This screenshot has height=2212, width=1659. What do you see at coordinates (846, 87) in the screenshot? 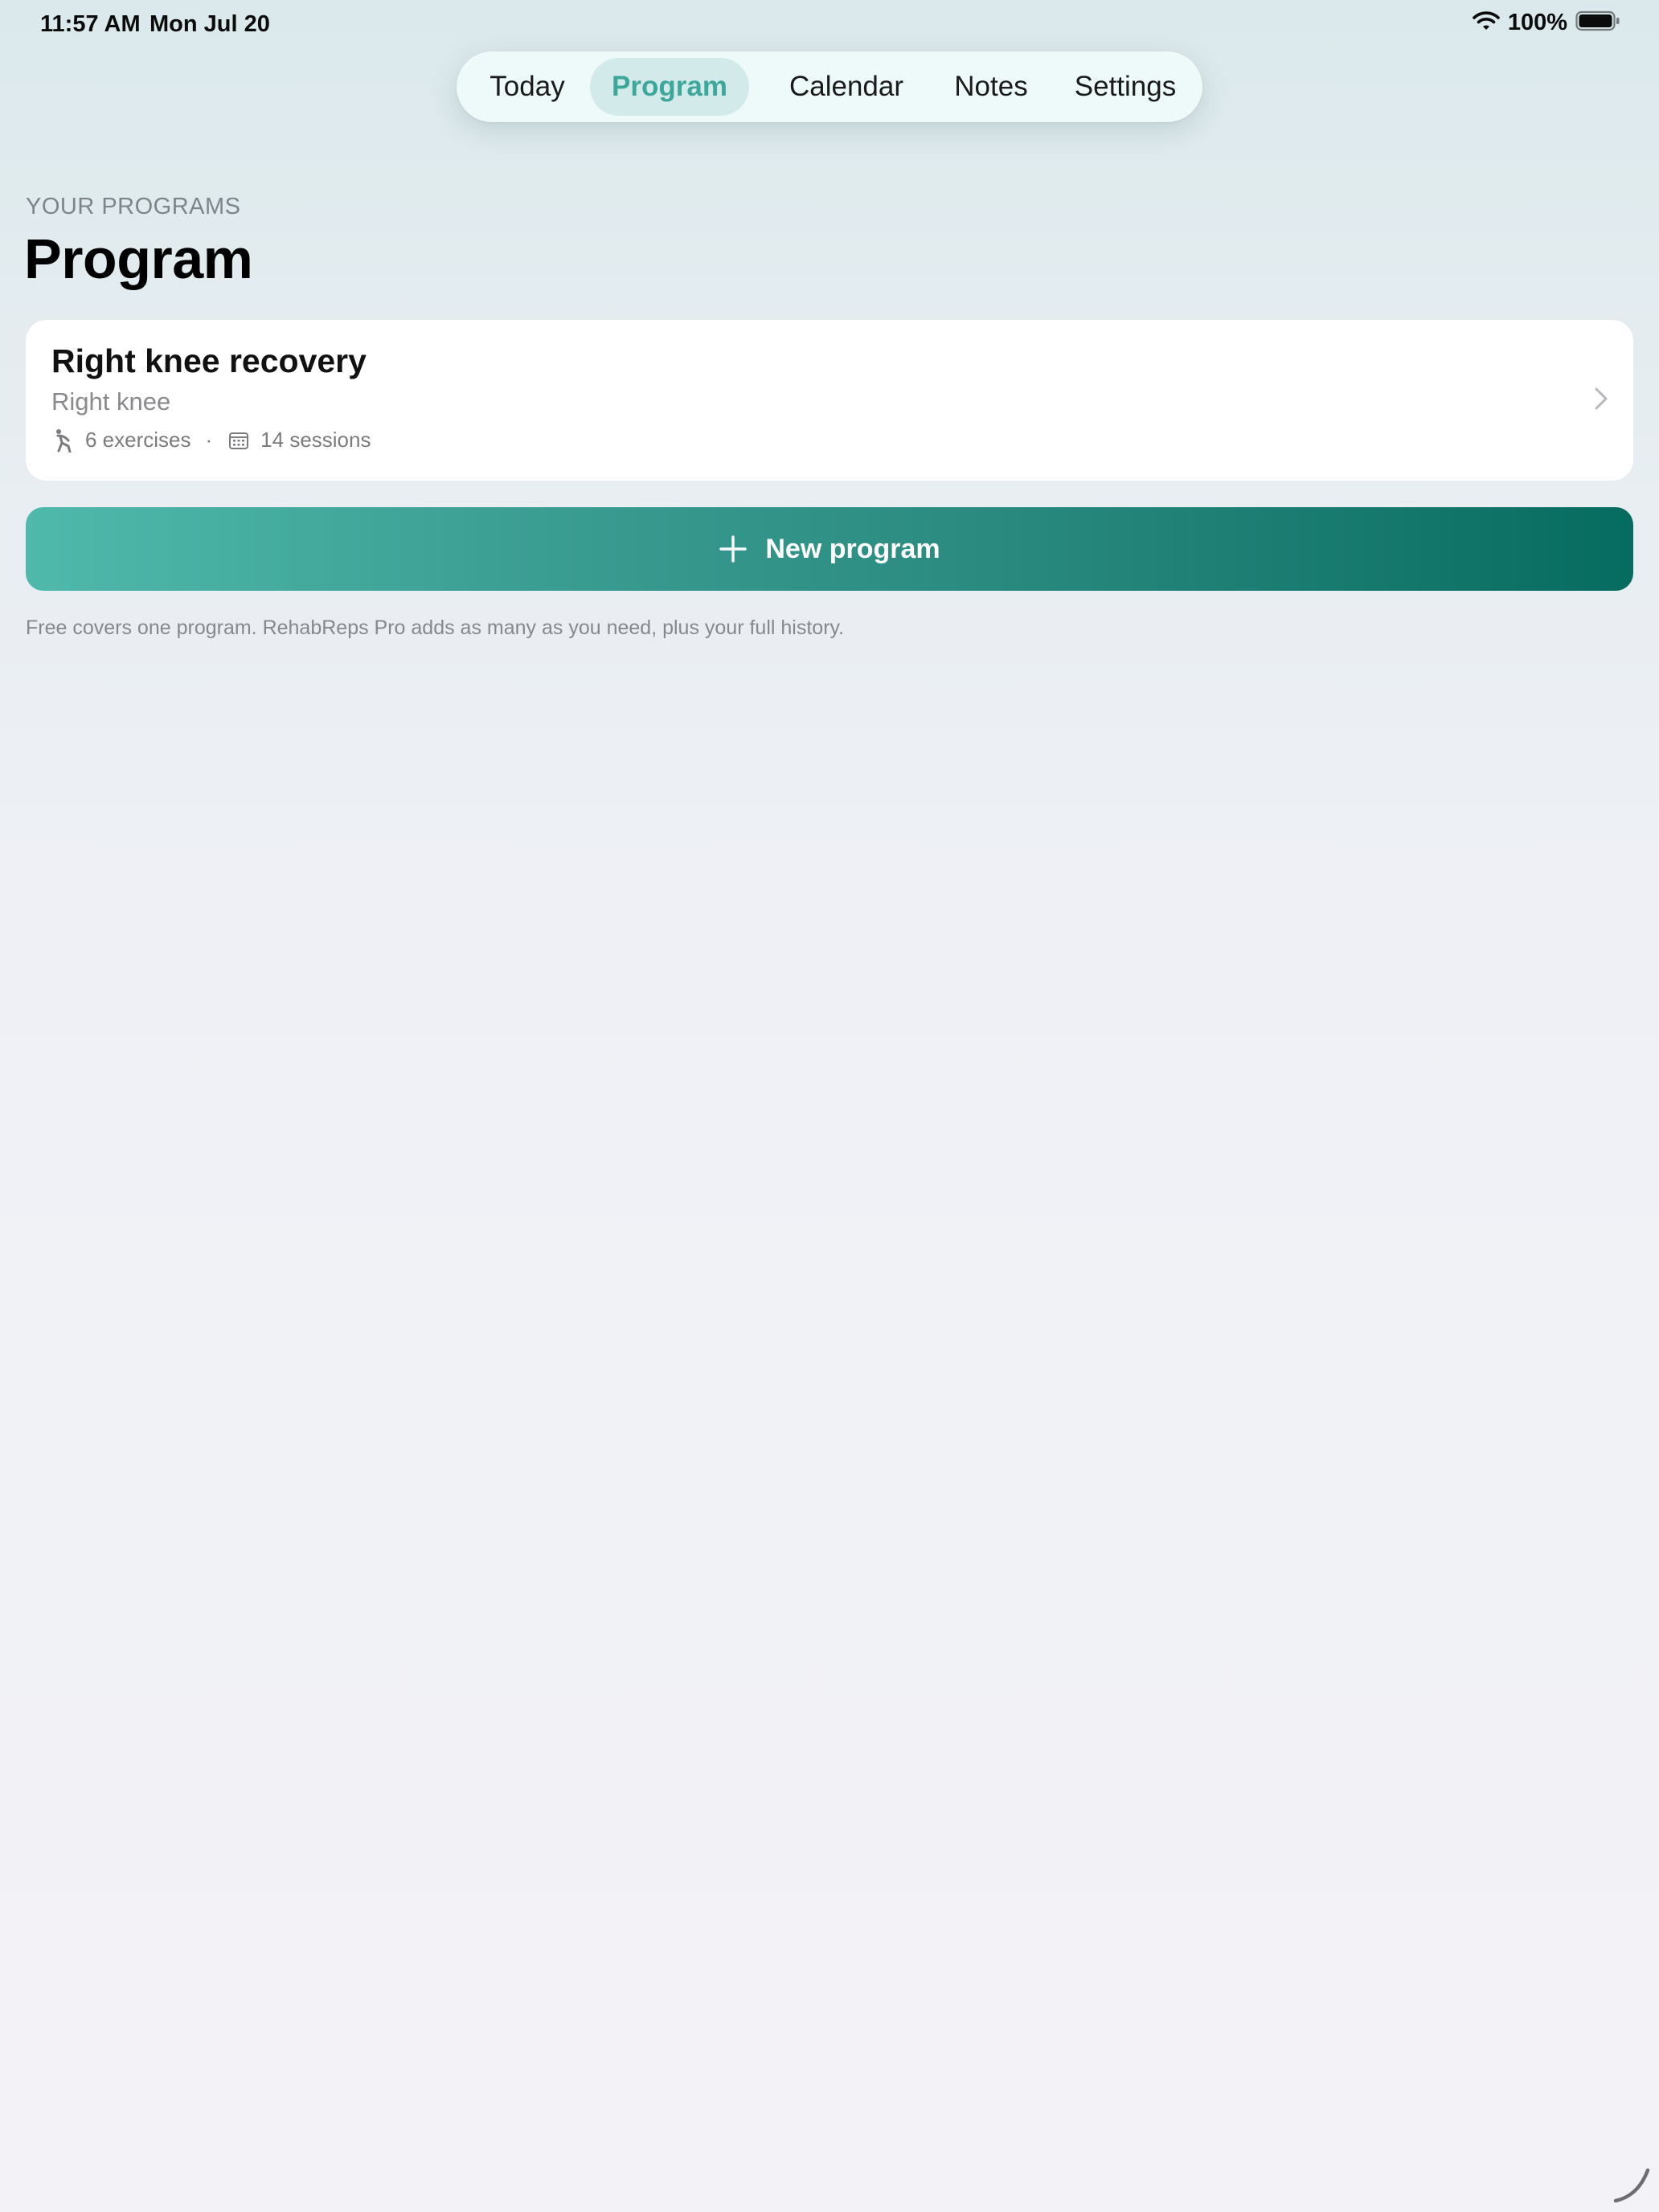
I see `tab-calendar: Calendar` at bounding box center [846, 87].